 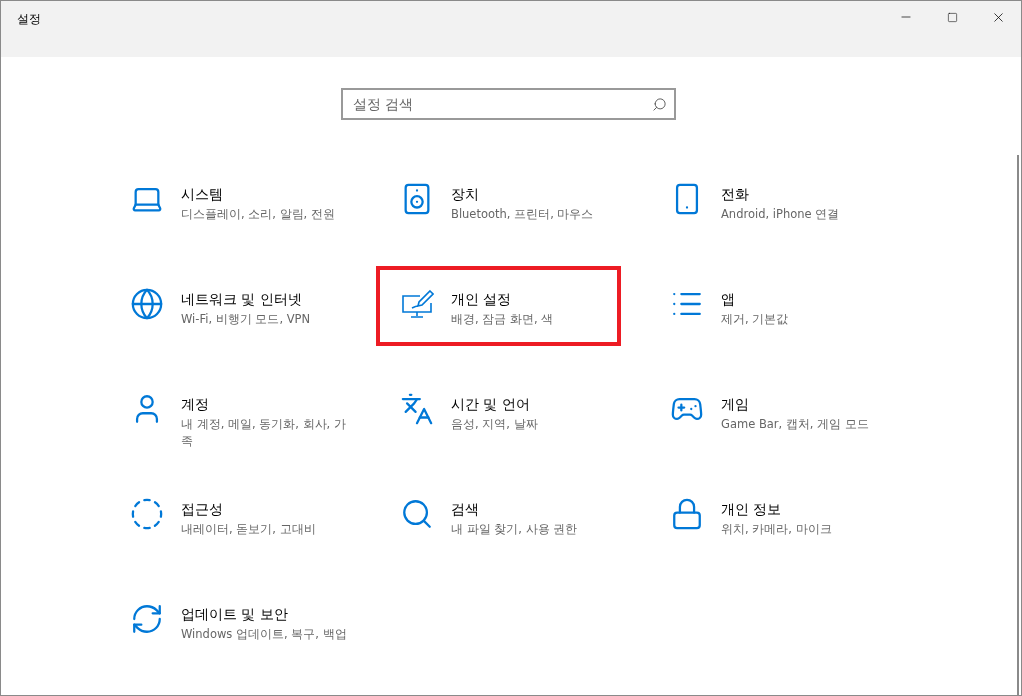 I want to click on category-title: 게임, so click(x=804, y=404).